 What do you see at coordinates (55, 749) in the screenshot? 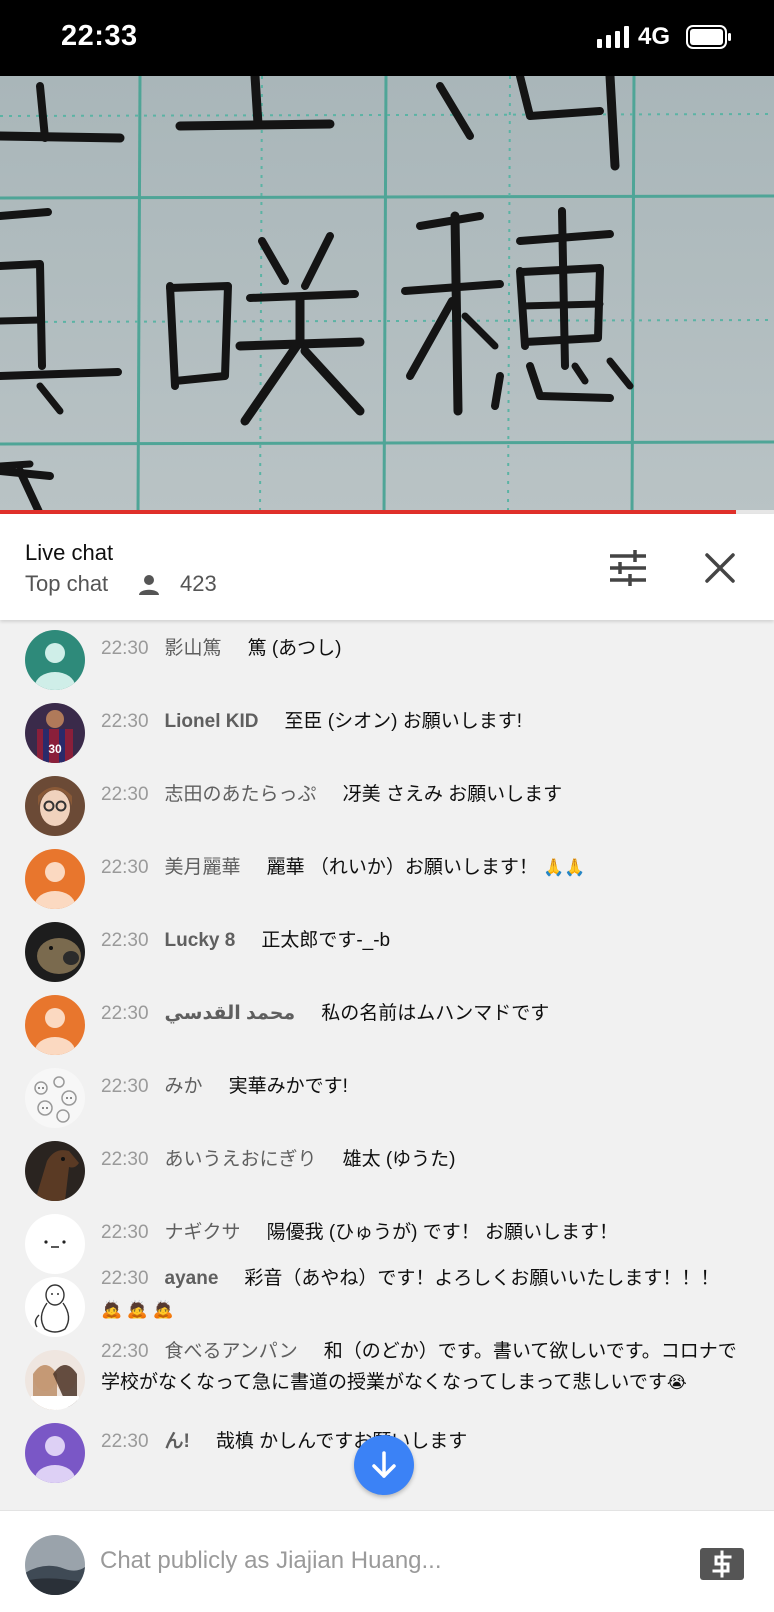
I see `svg-text: 30` at bounding box center [55, 749].